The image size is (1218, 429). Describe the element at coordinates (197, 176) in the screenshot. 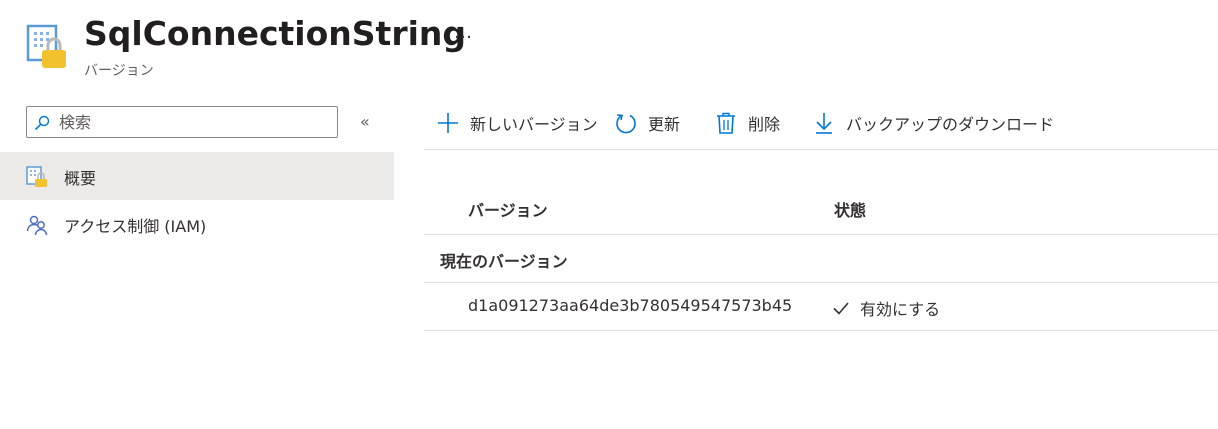

I see `sidebar-item-overview: 概要` at that location.